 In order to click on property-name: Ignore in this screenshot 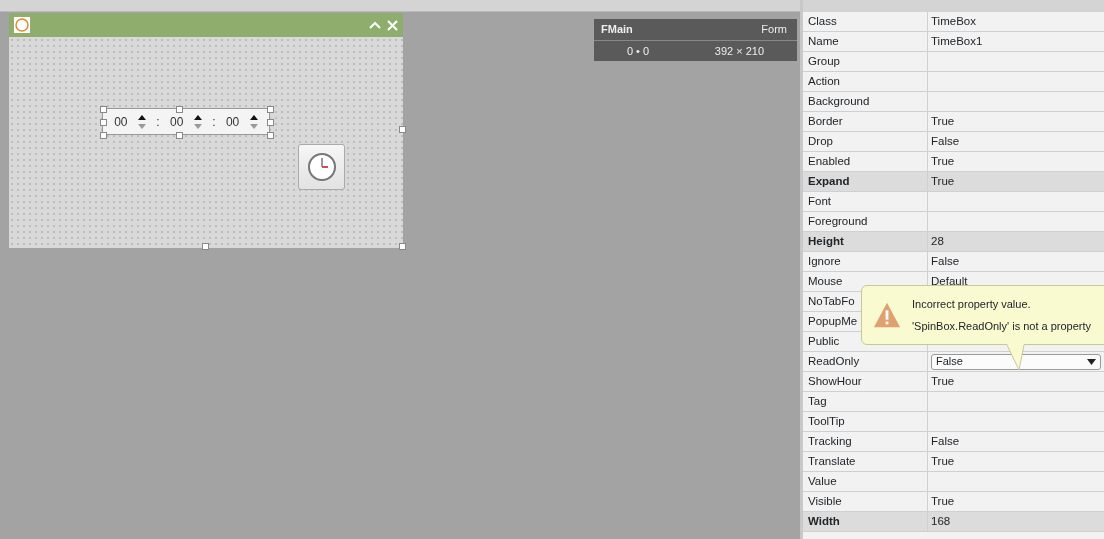, I will do `click(865, 261)`.